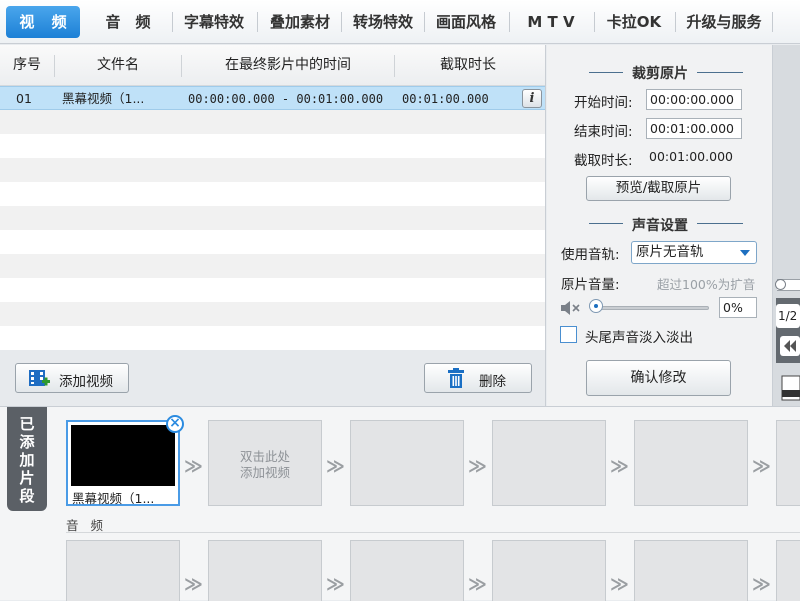 This screenshot has width=800, height=601. I want to click on preview-crop-button: 预览/截取原片, so click(658, 188).